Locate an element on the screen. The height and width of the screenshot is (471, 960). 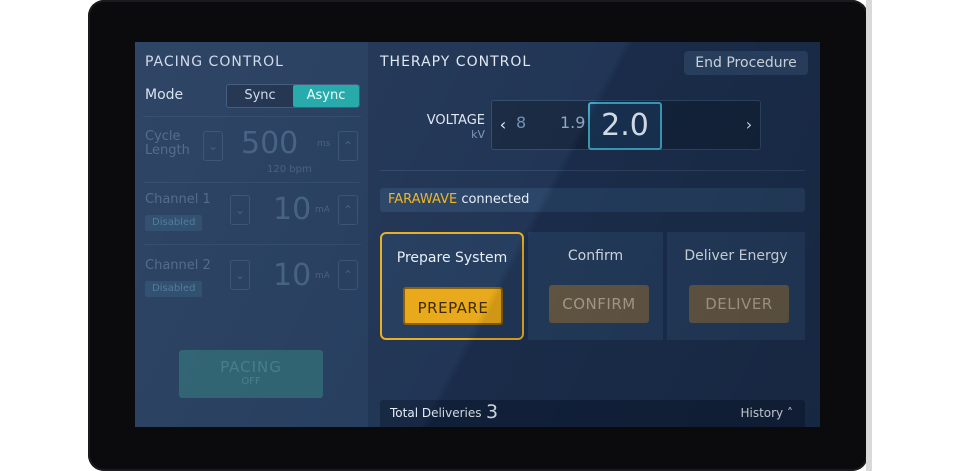
channel2-value: 10 is located at coordinates (292, 275).